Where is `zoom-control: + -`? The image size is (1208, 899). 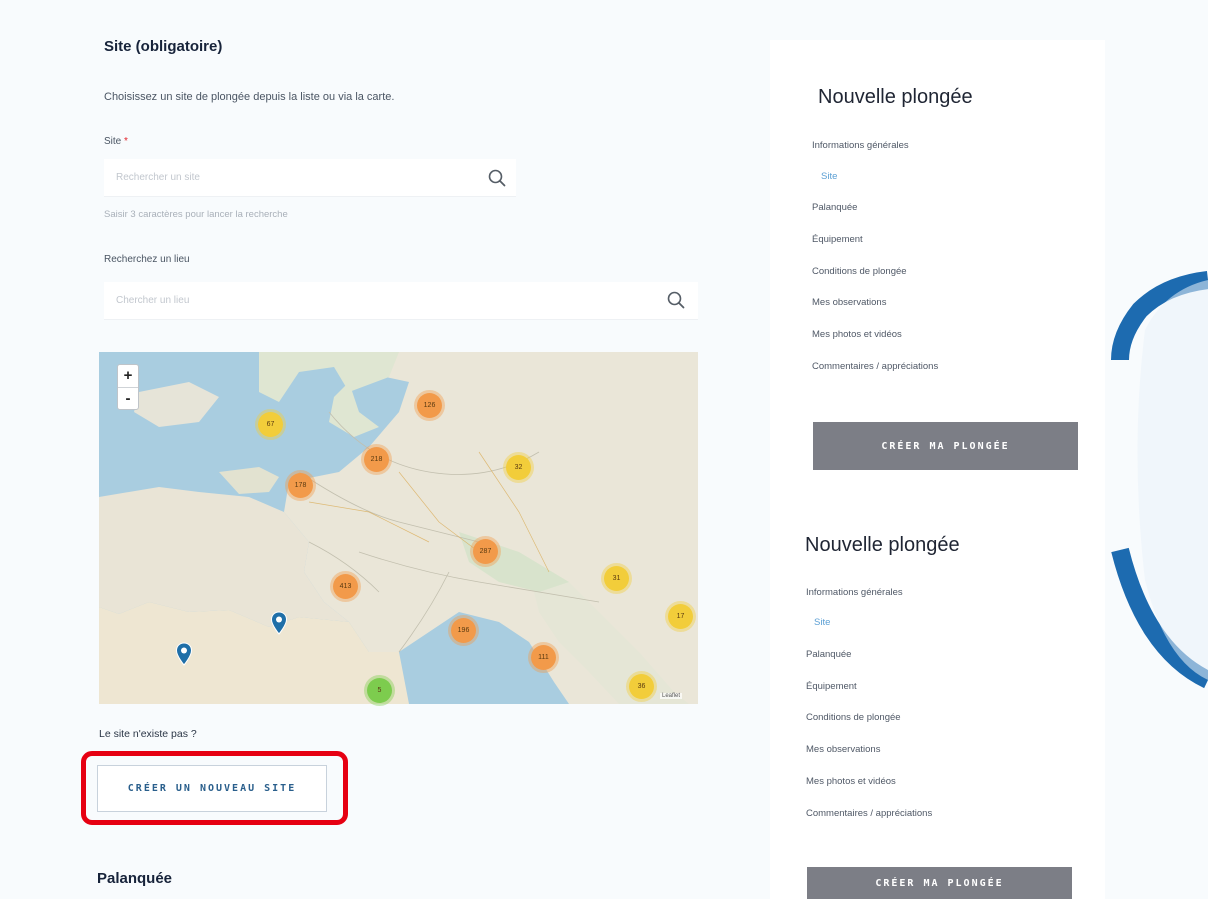 zoom-control: + - is located at coordinates (128, 387).